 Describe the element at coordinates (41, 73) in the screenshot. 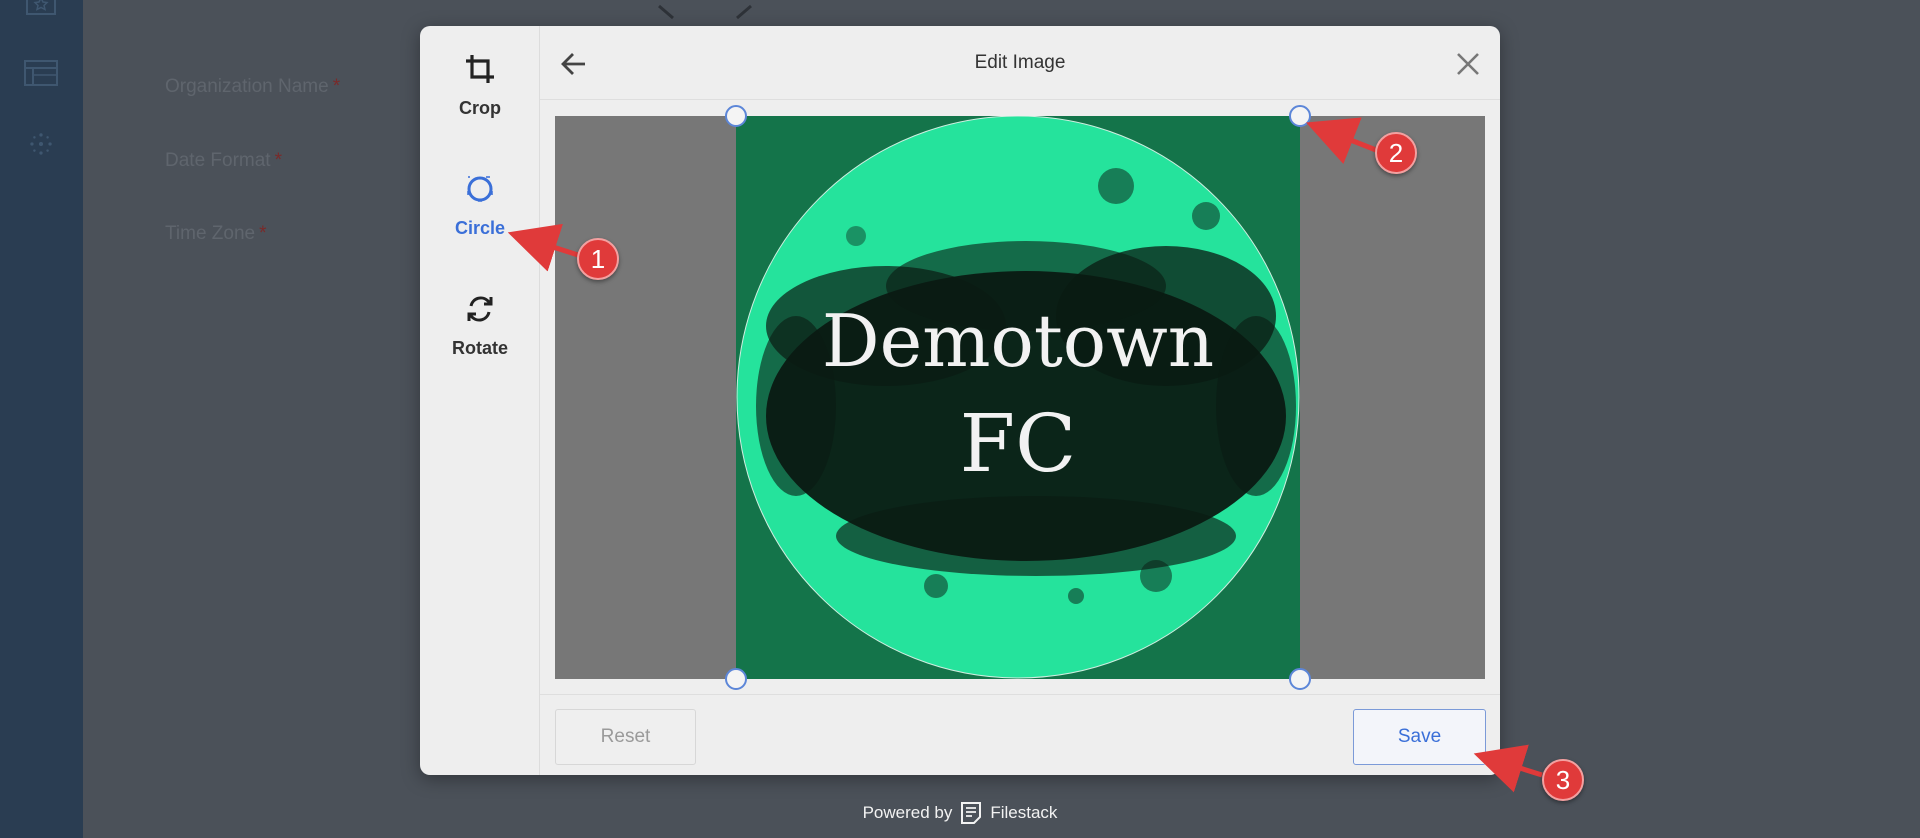

I see `table-icon` at that location.